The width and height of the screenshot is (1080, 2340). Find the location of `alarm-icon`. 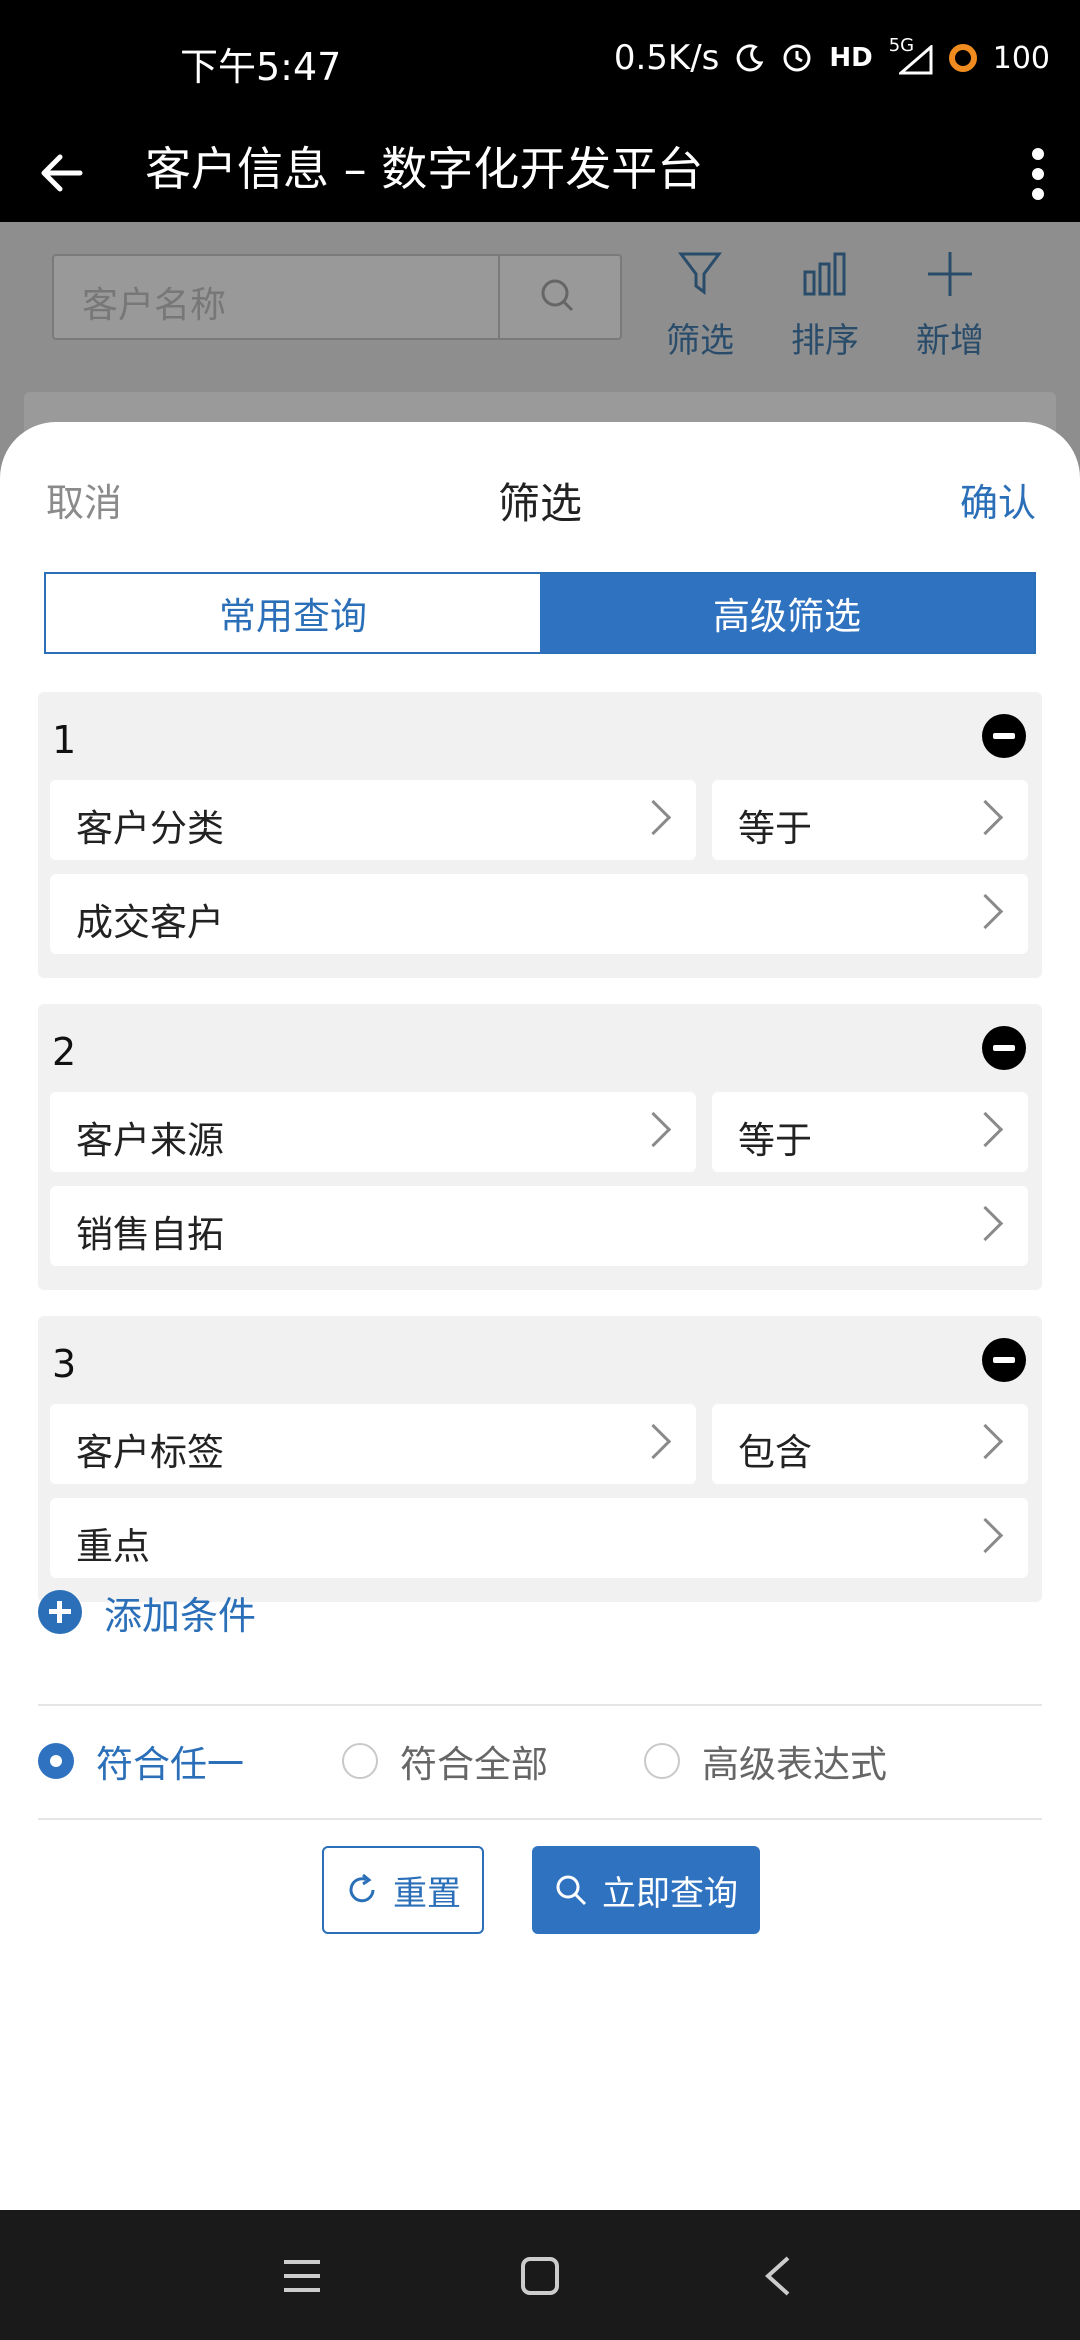

alarm-icon is located at coordinates (797, 58).